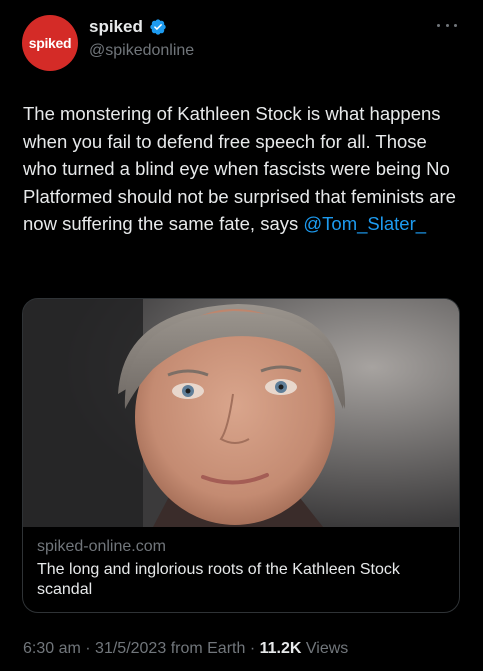  I want to click on display-name: spiked, so click(116, 27).